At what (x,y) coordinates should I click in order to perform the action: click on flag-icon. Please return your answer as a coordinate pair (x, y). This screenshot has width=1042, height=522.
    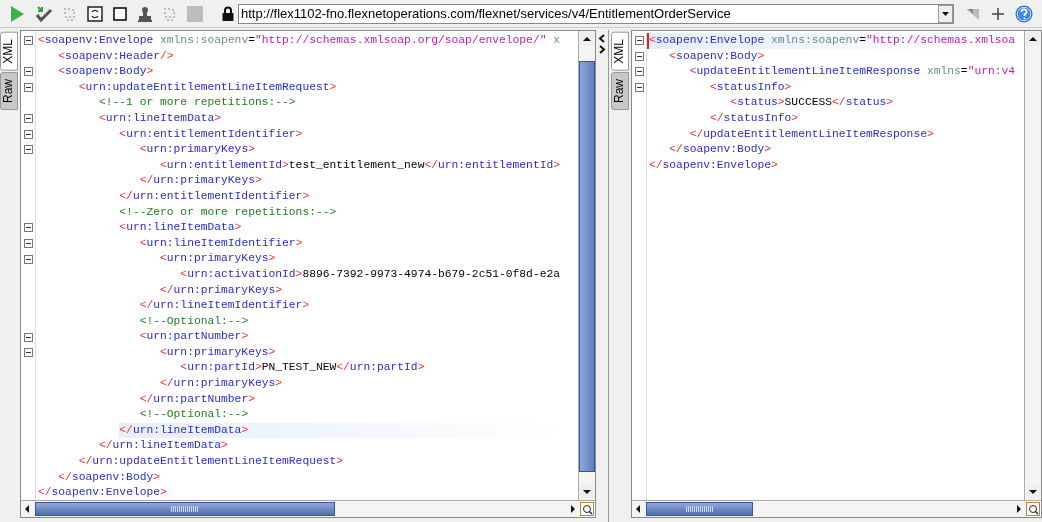
    Looking at the image, I should click on (973, 13).